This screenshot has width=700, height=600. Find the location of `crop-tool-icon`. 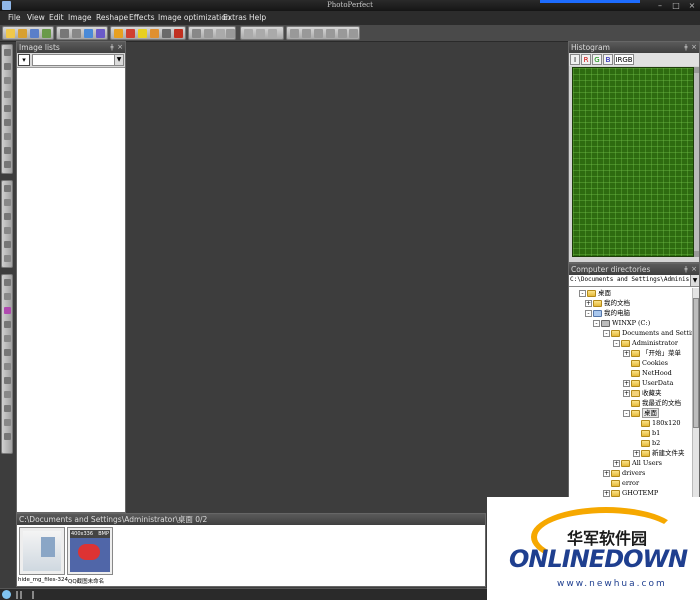

crop-tool-icon is located at coordinates (7, 108).